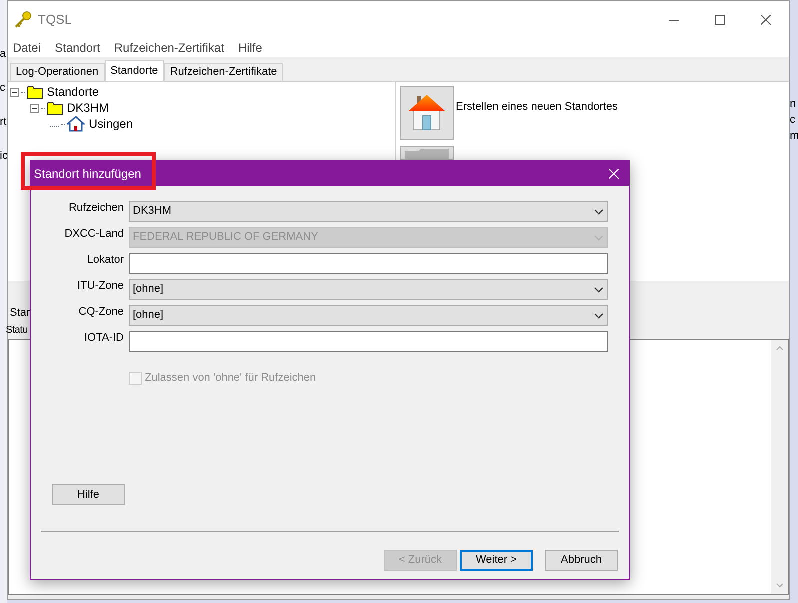 The height and width of the screenshot is (603, 798). What do you see at coordinates (87, 108) in the screenshot?
I see `tree-item: DK3HM` at bounding box center [87, 108].